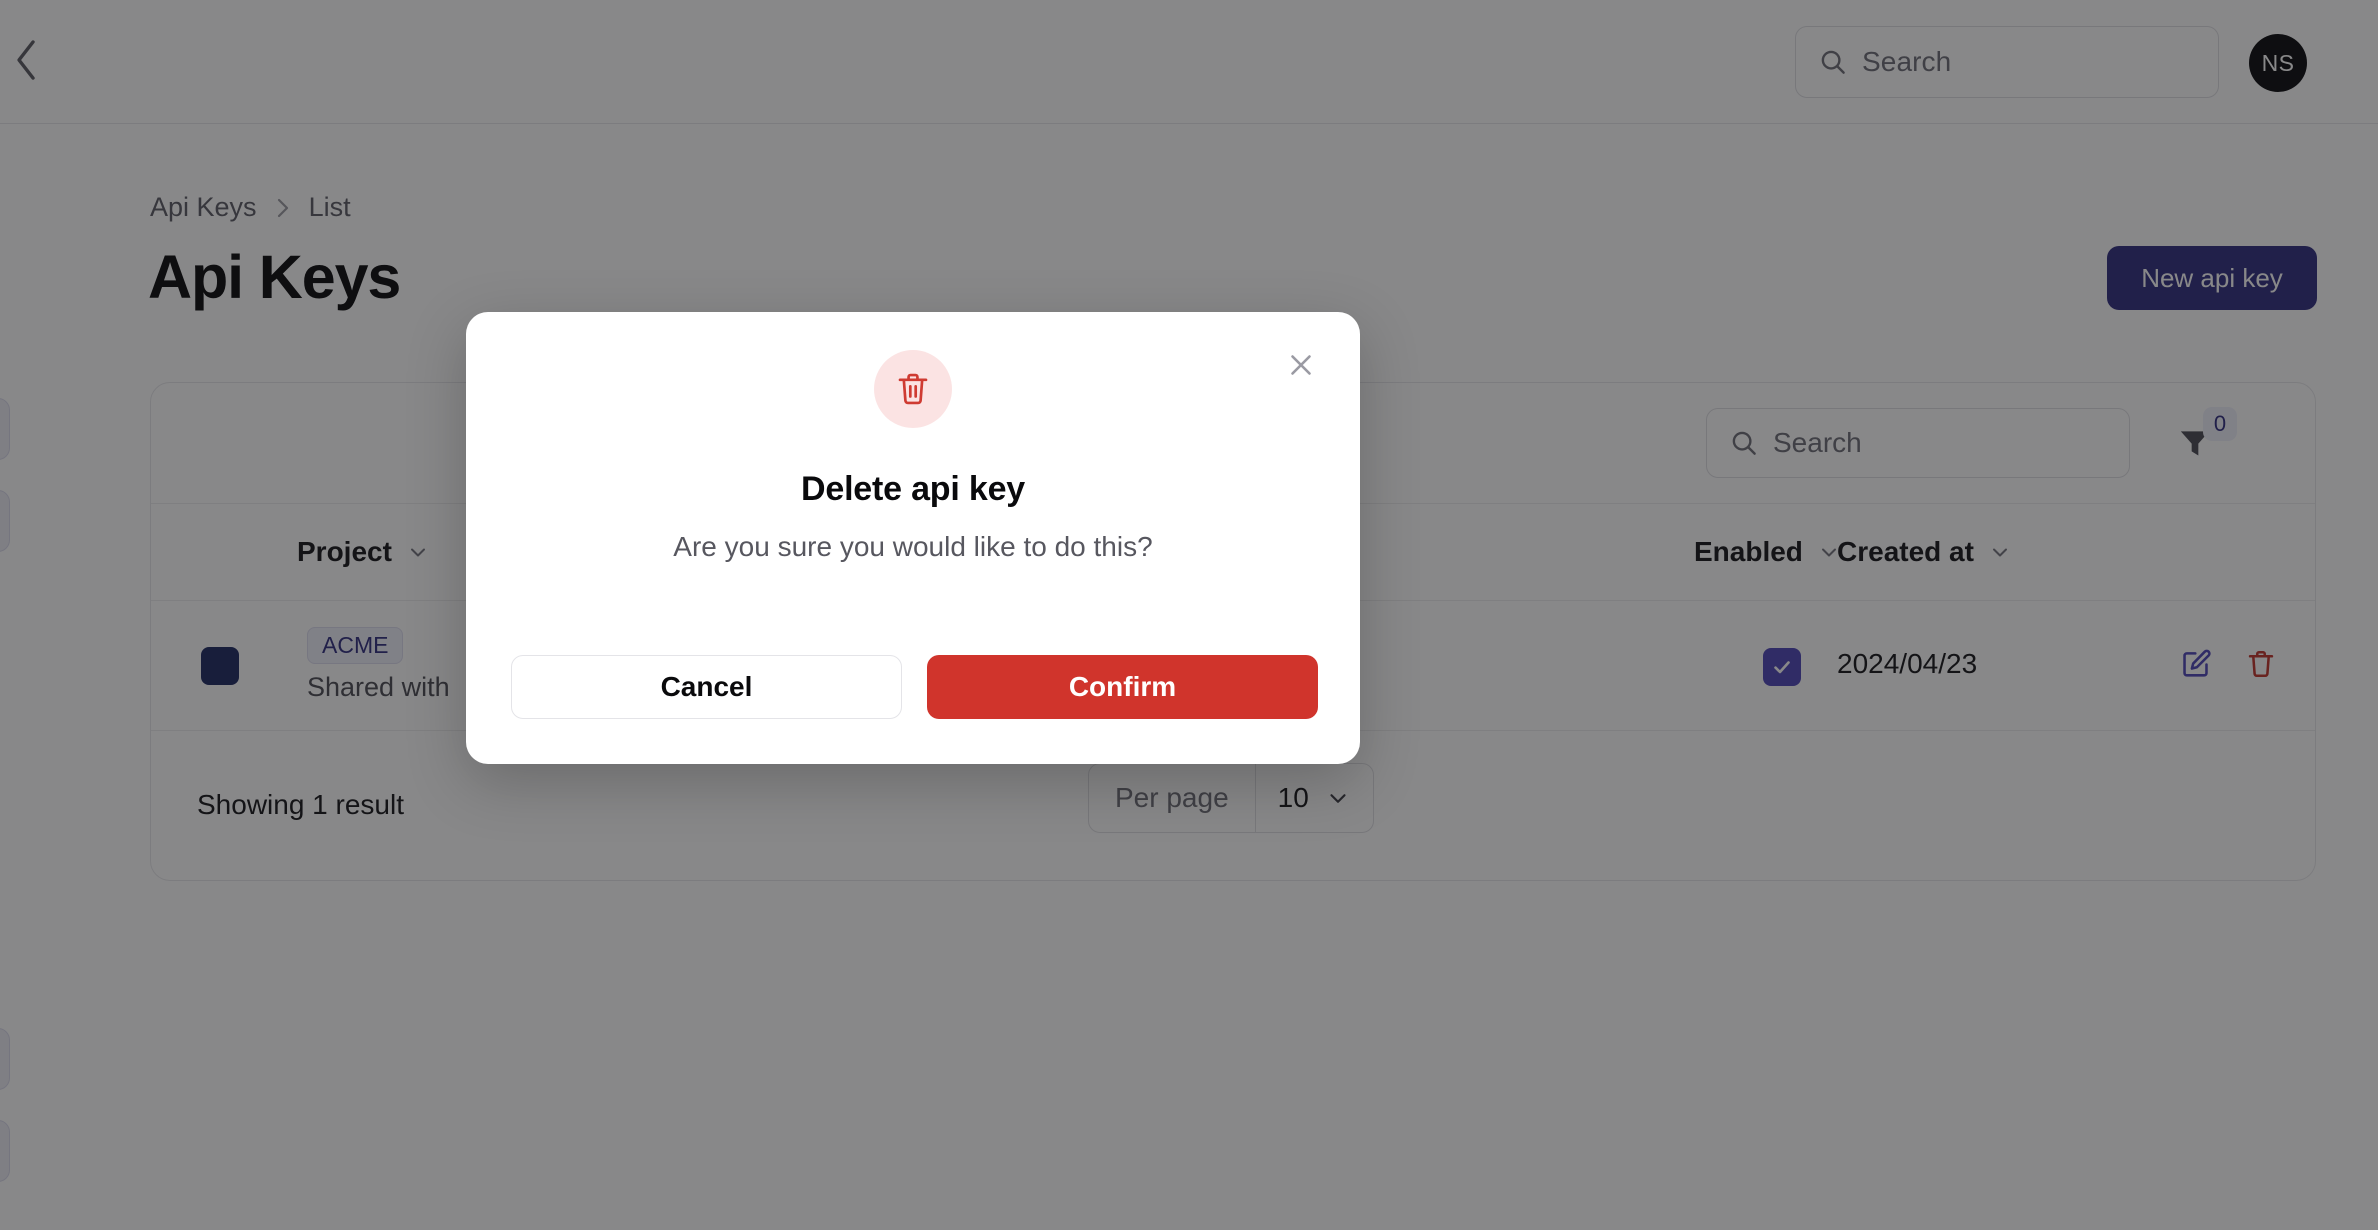 The image size is (2378, 1230). I want to click on trash-icon, so click(913, 389).